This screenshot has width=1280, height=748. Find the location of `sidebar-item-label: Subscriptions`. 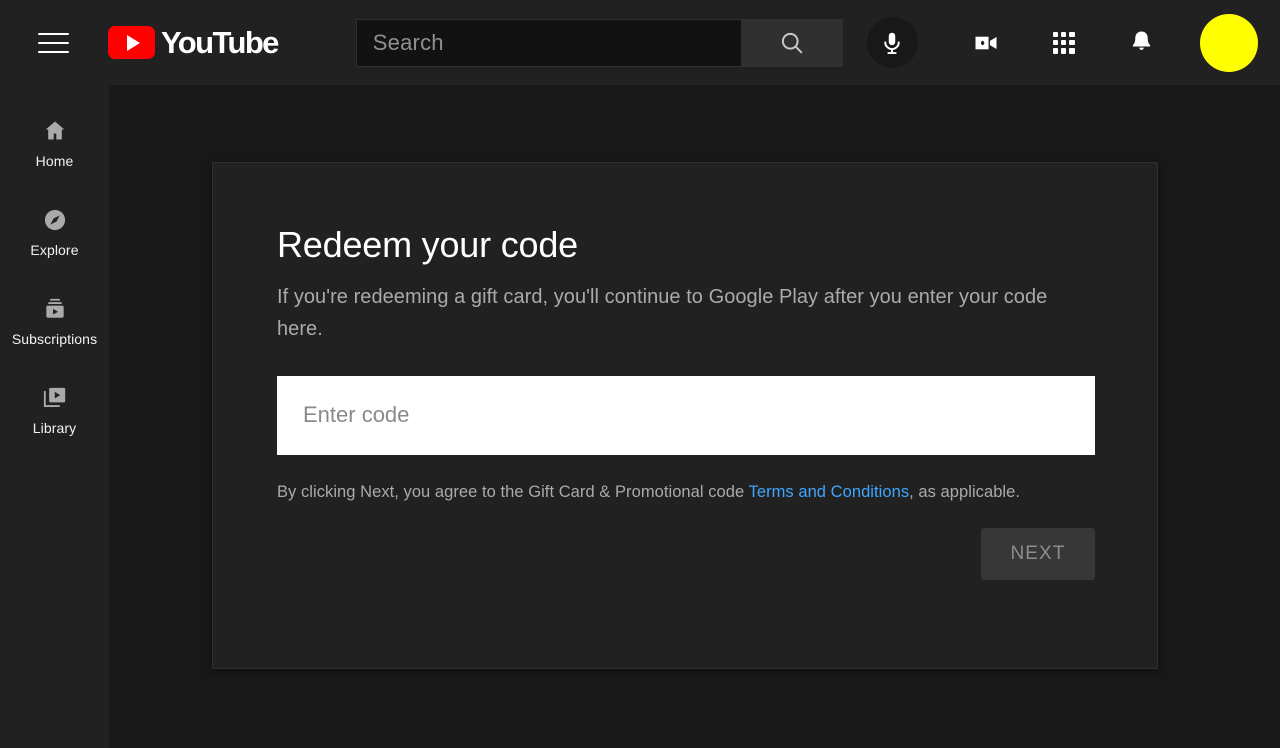

sidebar-item-label: Subscriptions is located at coordinates (54, 339).